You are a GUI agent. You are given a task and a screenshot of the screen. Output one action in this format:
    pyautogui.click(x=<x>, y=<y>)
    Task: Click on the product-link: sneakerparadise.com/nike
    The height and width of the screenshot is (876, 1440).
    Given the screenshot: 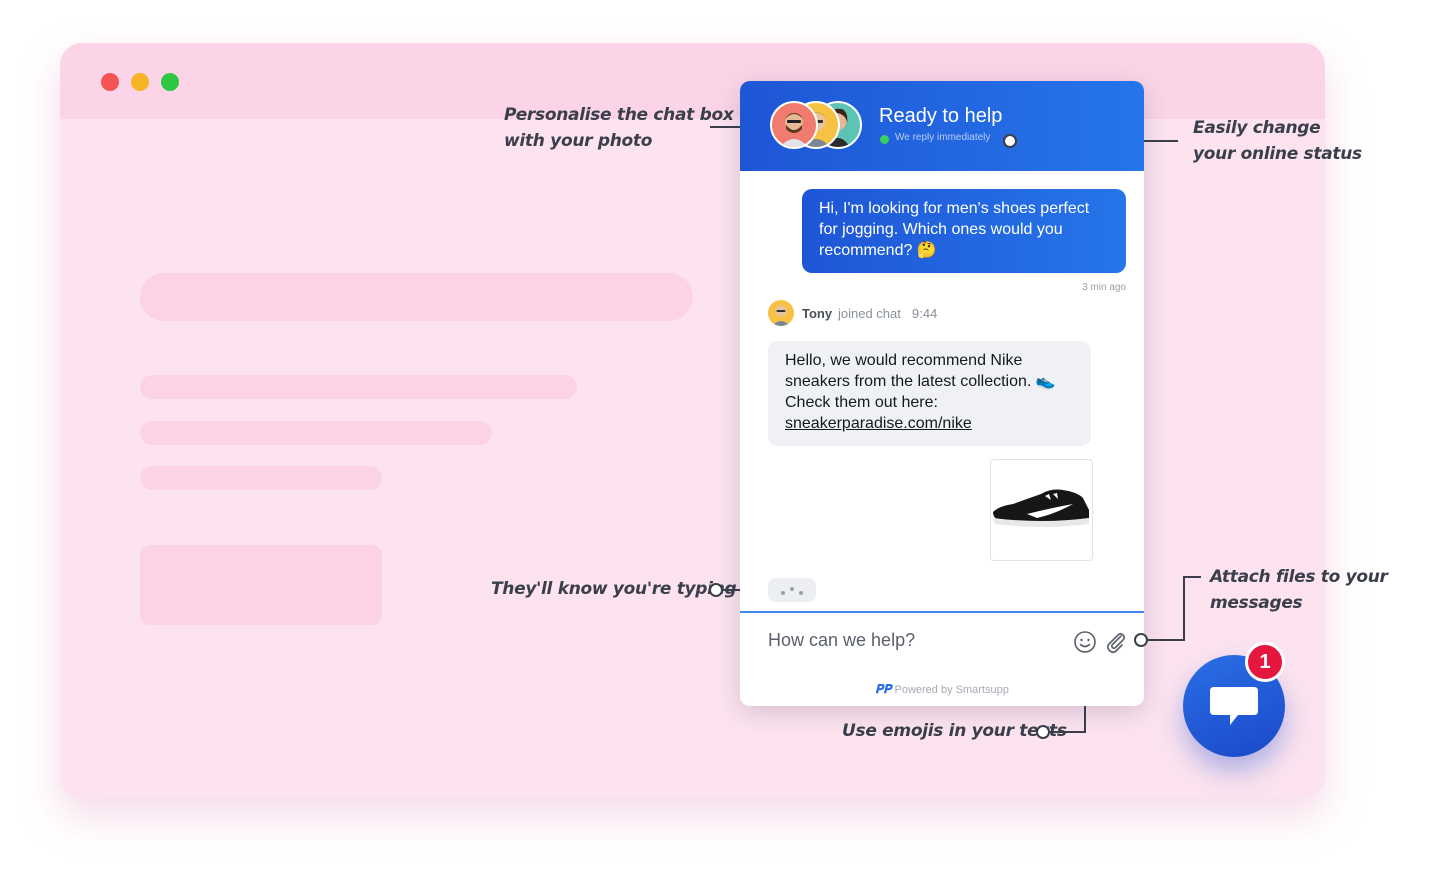 What is the action you would take?
    pyautogui.click(x=878, y=423)
    